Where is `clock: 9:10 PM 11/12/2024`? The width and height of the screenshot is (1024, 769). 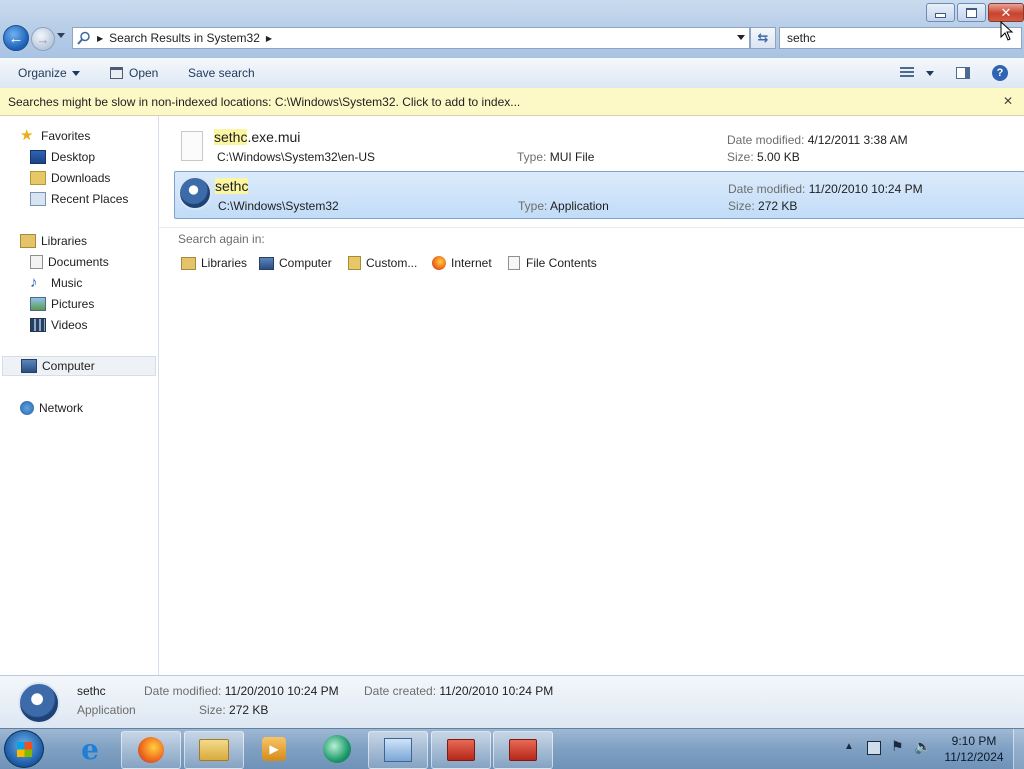
clock: 9:10 PM 11/12/2024 is located at coordinates (974, 749).